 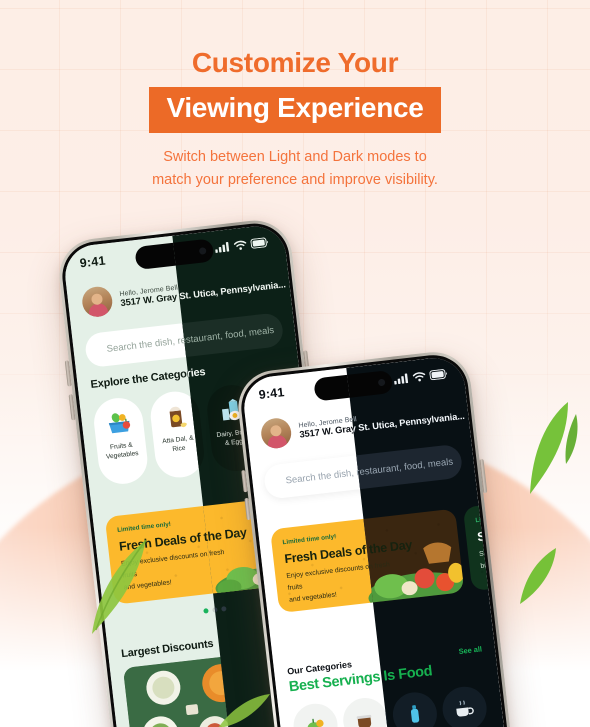 I want to click on category-label: Fruits & Vegetables, so click(x=122, y=451).